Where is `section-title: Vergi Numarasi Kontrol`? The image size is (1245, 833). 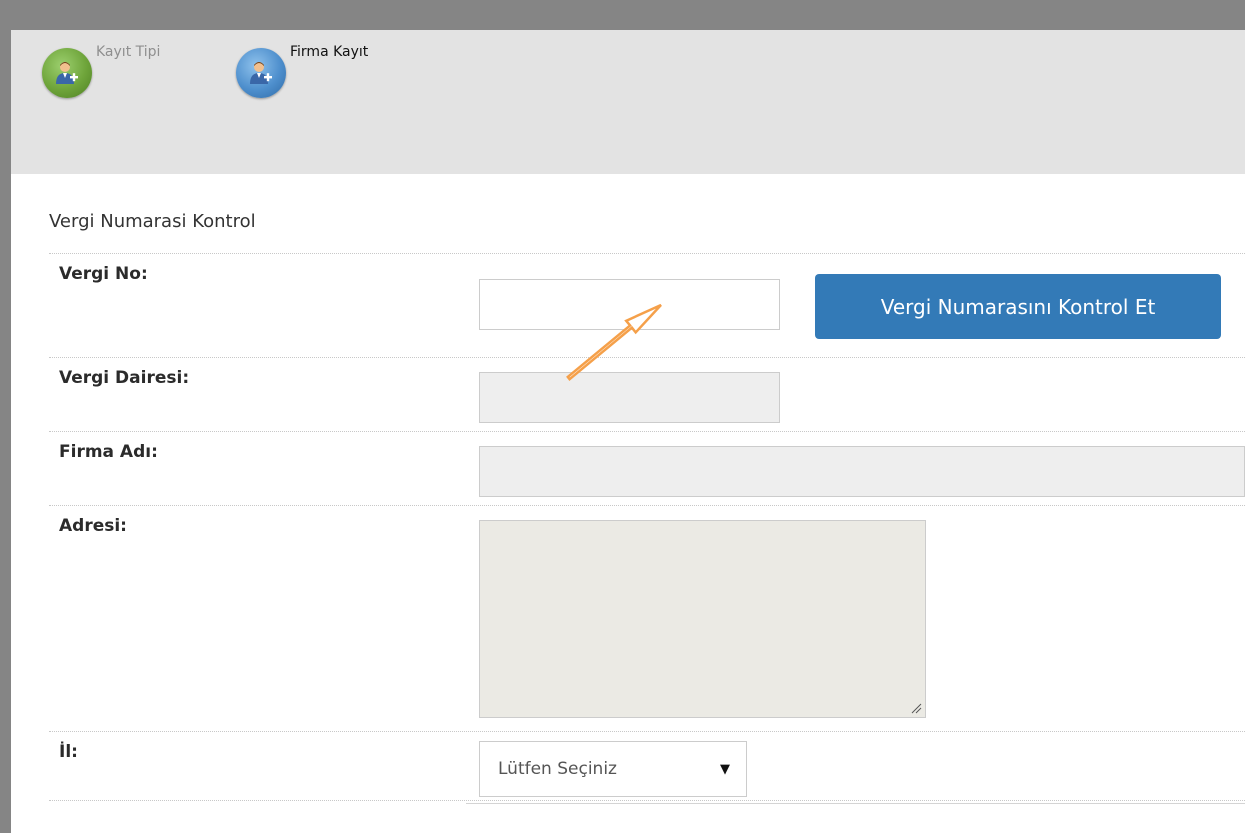 section-title: Vergi Numarasi Kontrol is located at coordinates (152, 221).